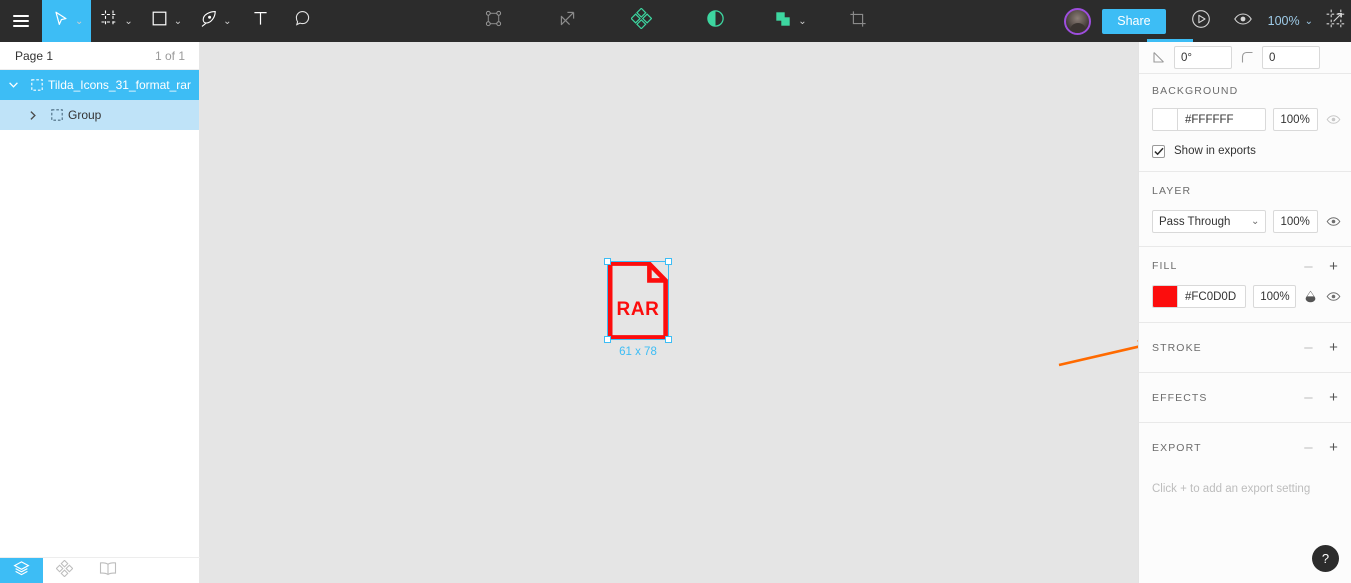 This screenshot has height=583, width=1351. I want to click on layer-label: Tilda_Icons_31_format_rar, so click(119, 85).